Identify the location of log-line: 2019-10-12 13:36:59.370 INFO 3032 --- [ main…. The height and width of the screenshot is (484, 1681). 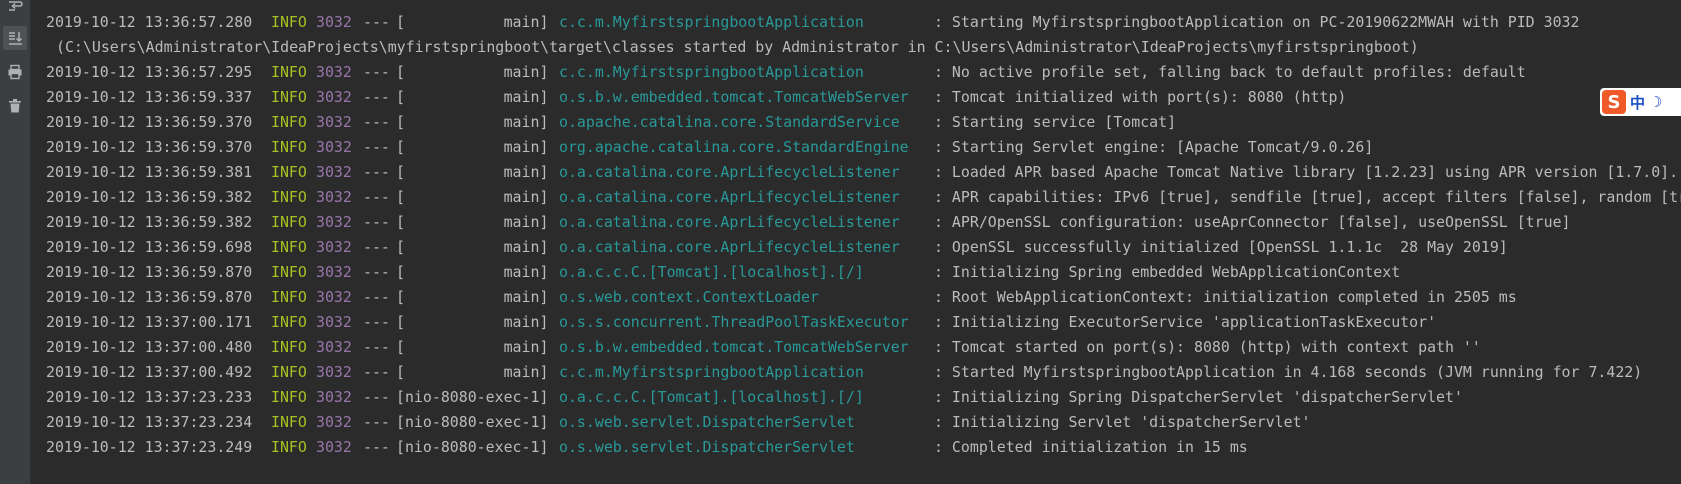
(863, 147).